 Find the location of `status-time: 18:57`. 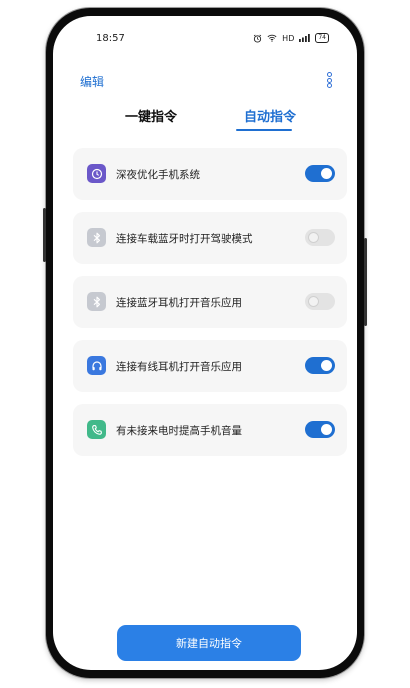

status-time: 18:57 is located at coordinates (110, 38).